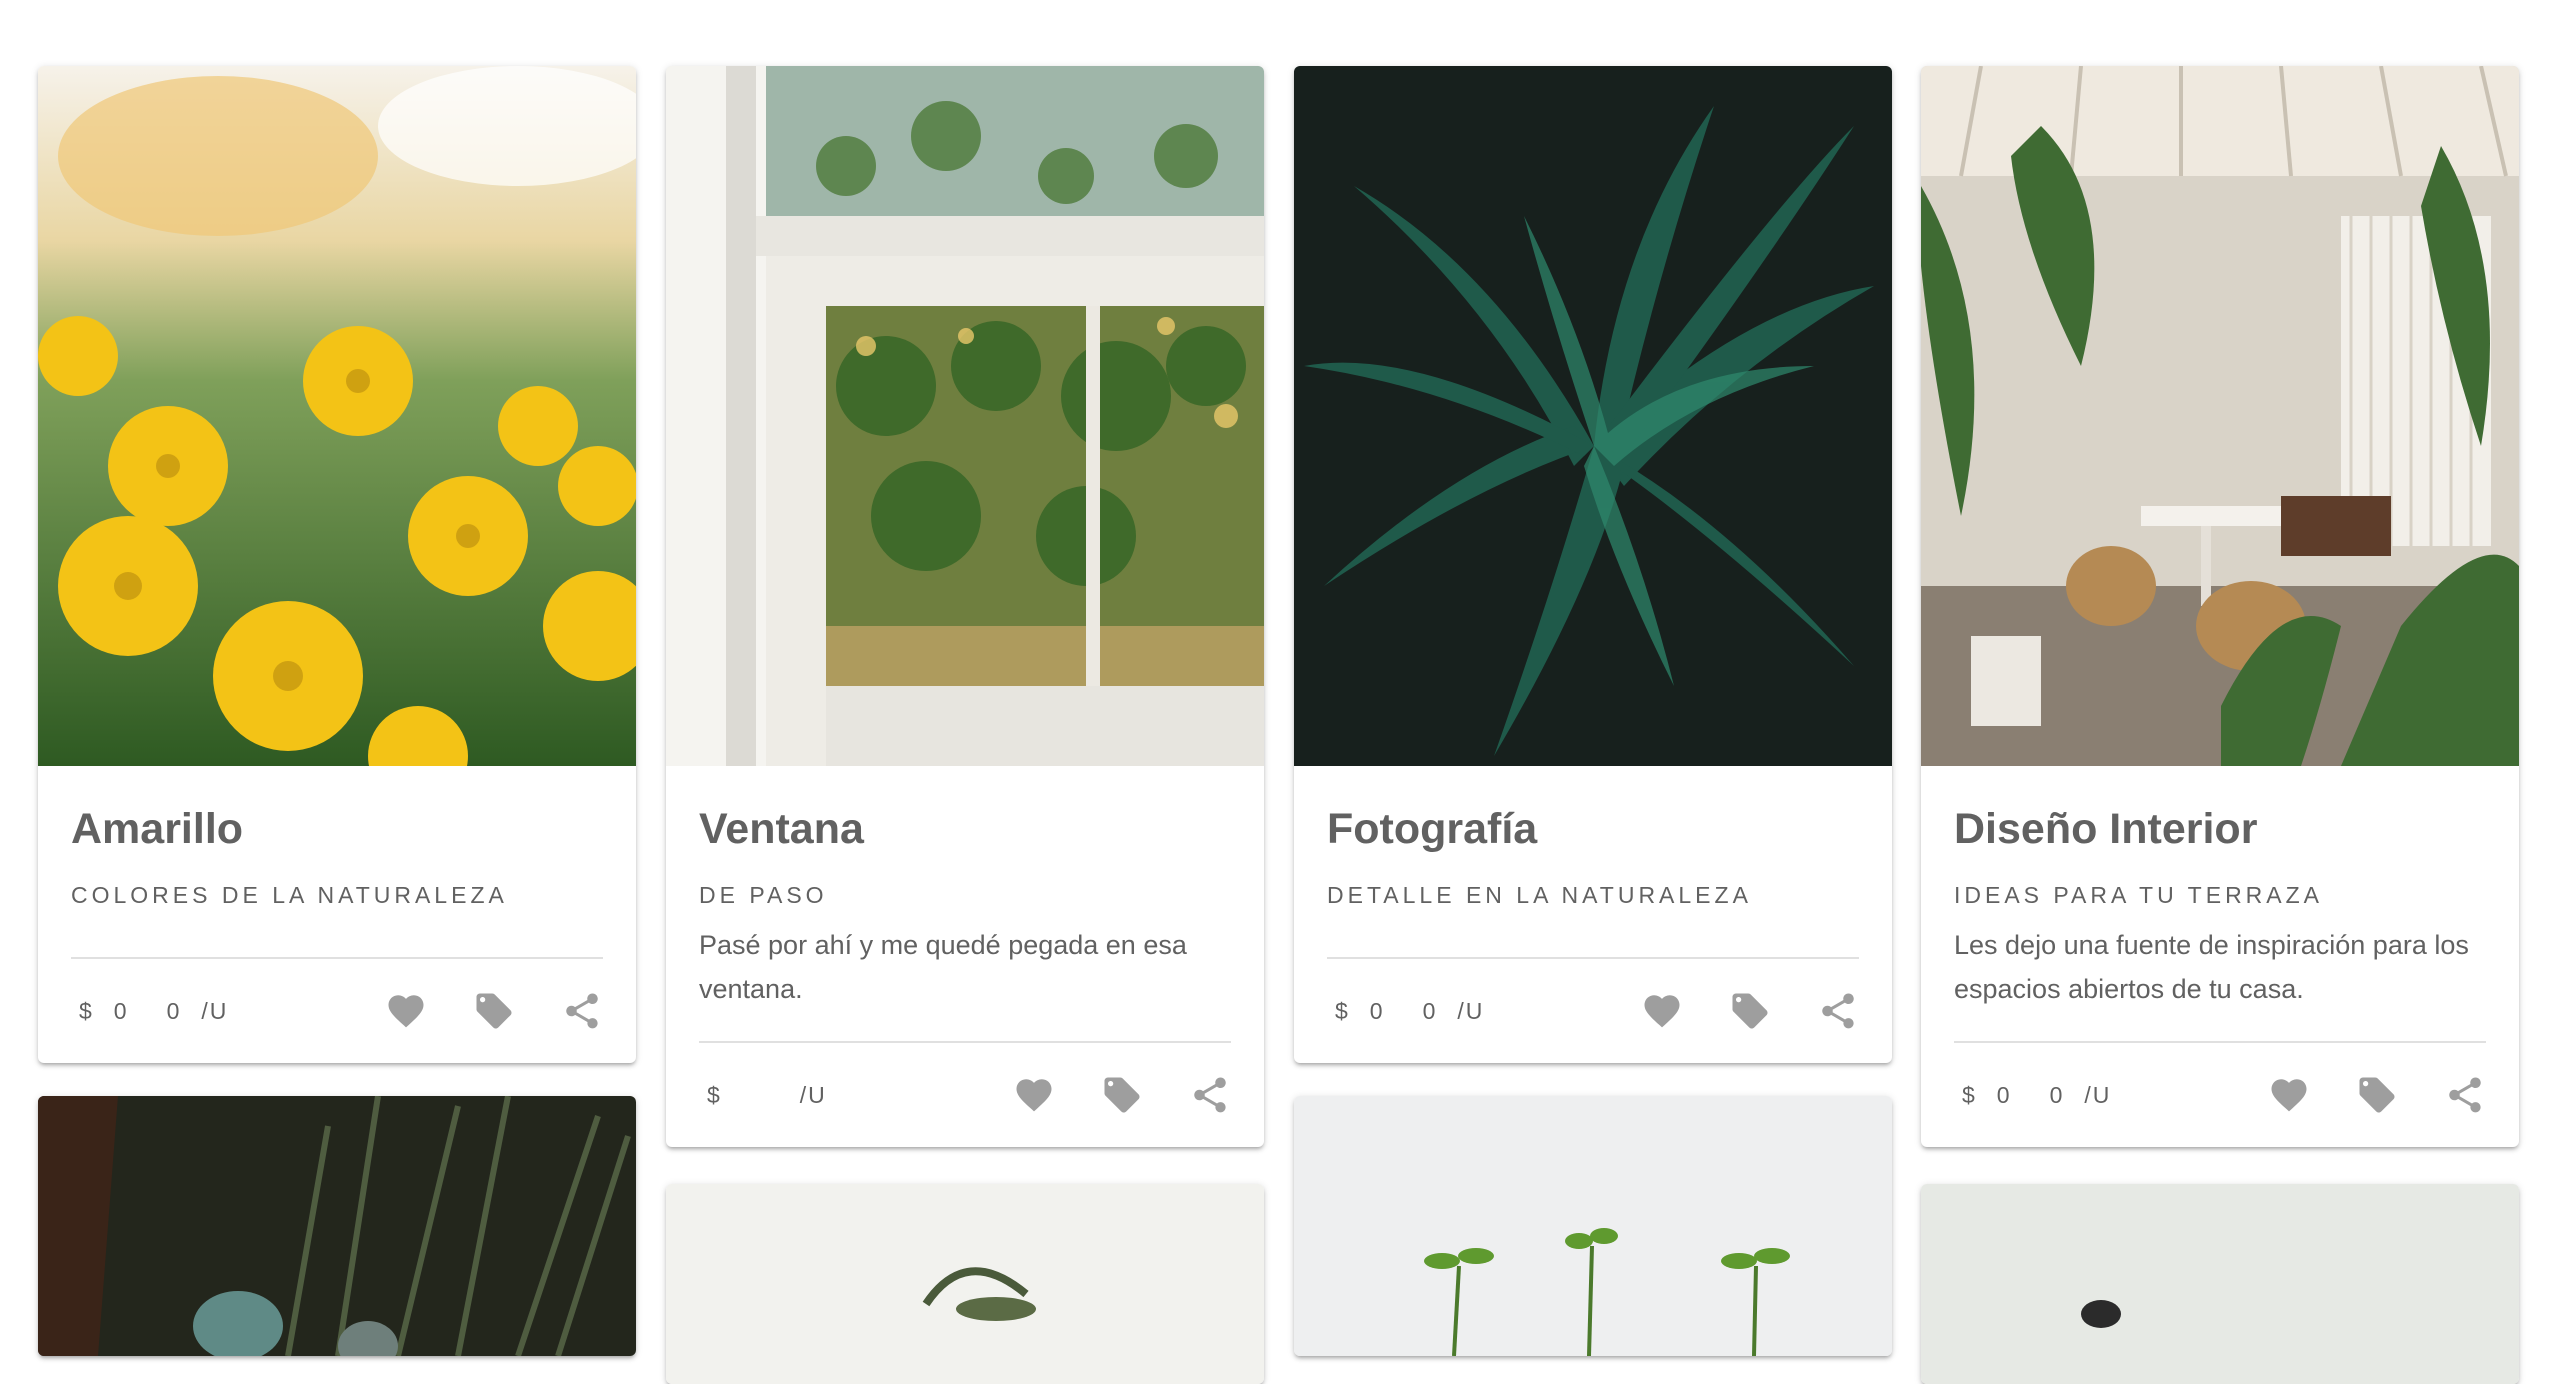 The image size is (2554, 1384). Describe the element at coordinates (751, 1095) in the screenshot. I see `price-amount` at that location.